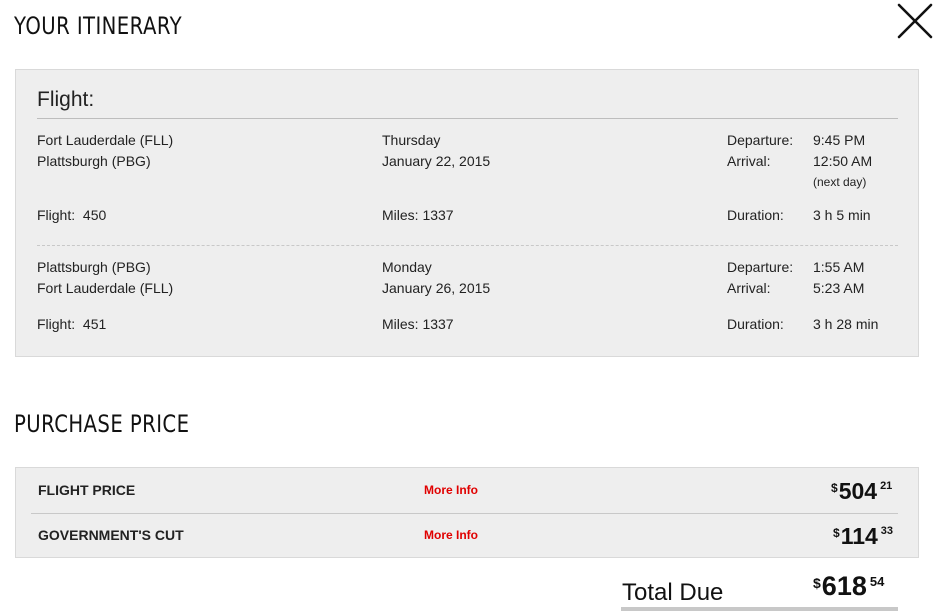  What do you see at coordinates (840, 182) in the screenshot?
I see `leg1-arrival-note: (next day)` at bounding box center [840, 182].